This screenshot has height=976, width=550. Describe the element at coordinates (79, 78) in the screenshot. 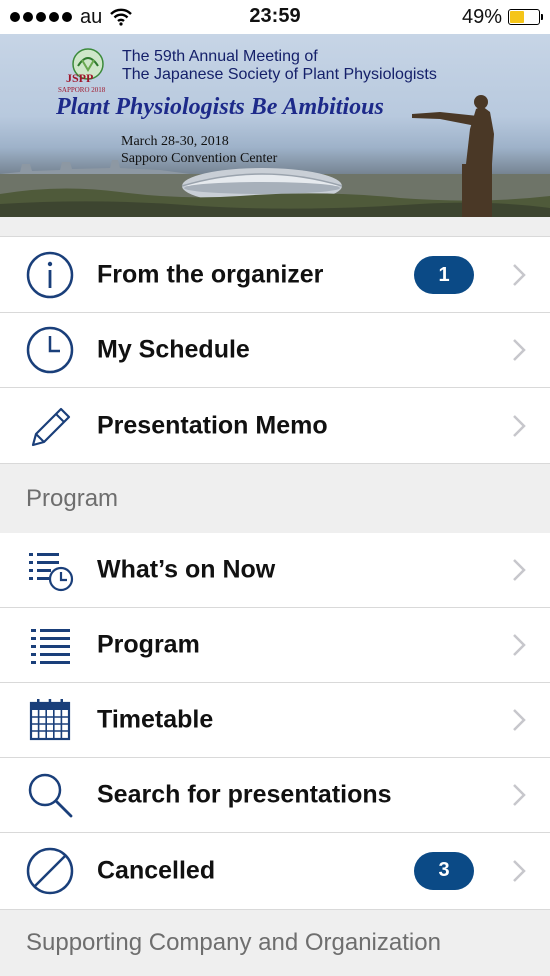

I see `logo-text: JSPP` at that location.